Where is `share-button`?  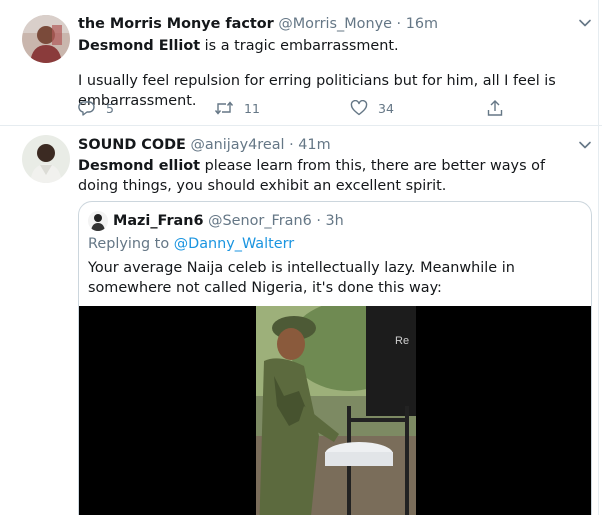
share-button is located at coordinates (500, 108).